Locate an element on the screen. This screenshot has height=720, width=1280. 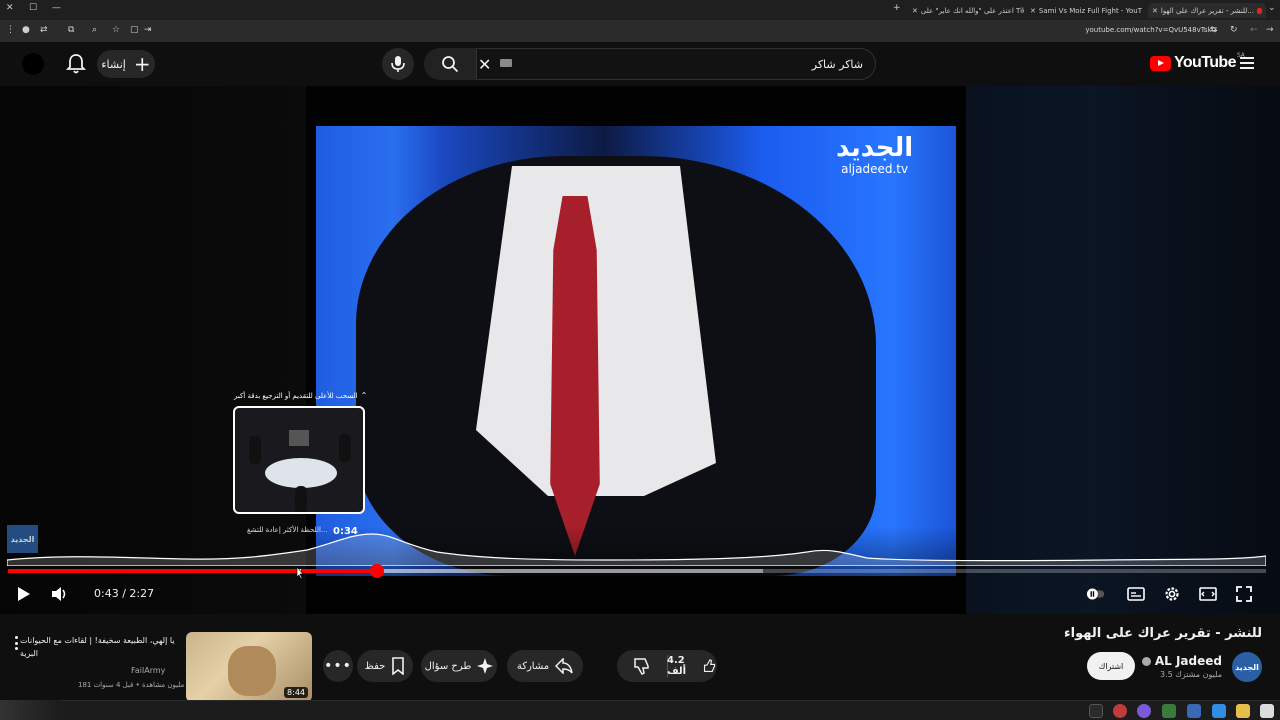
forward-icon: ← is located at coordinates (1254, 30).